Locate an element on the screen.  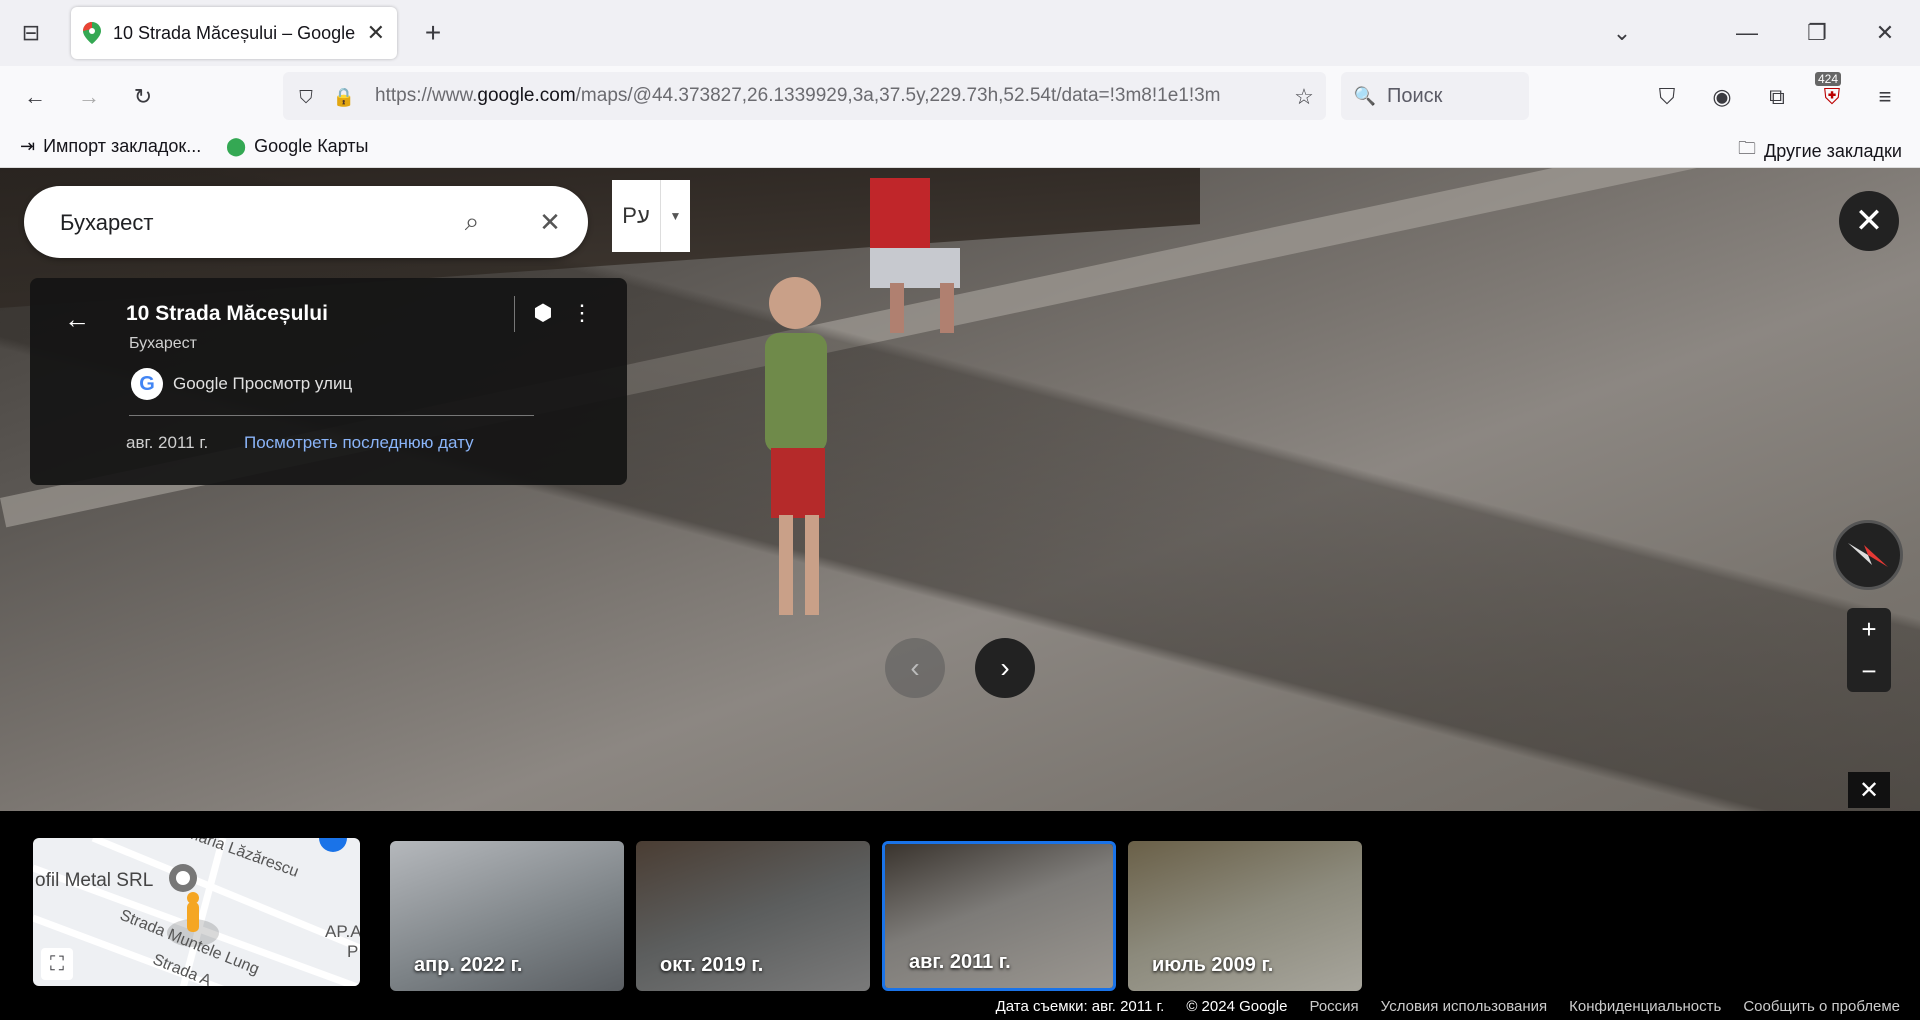
place-name: 10 Strada Măceșului is located at coordinates (227, 313).